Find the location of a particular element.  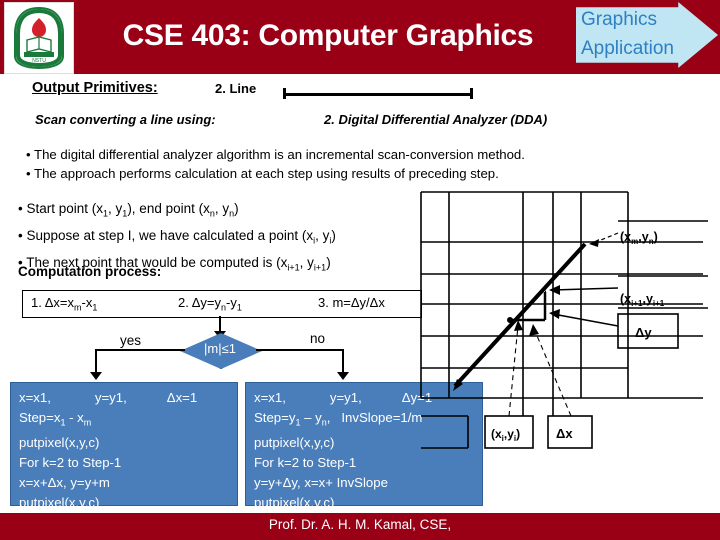

label-delta-x: Δx is located at coordinates (564, 433).